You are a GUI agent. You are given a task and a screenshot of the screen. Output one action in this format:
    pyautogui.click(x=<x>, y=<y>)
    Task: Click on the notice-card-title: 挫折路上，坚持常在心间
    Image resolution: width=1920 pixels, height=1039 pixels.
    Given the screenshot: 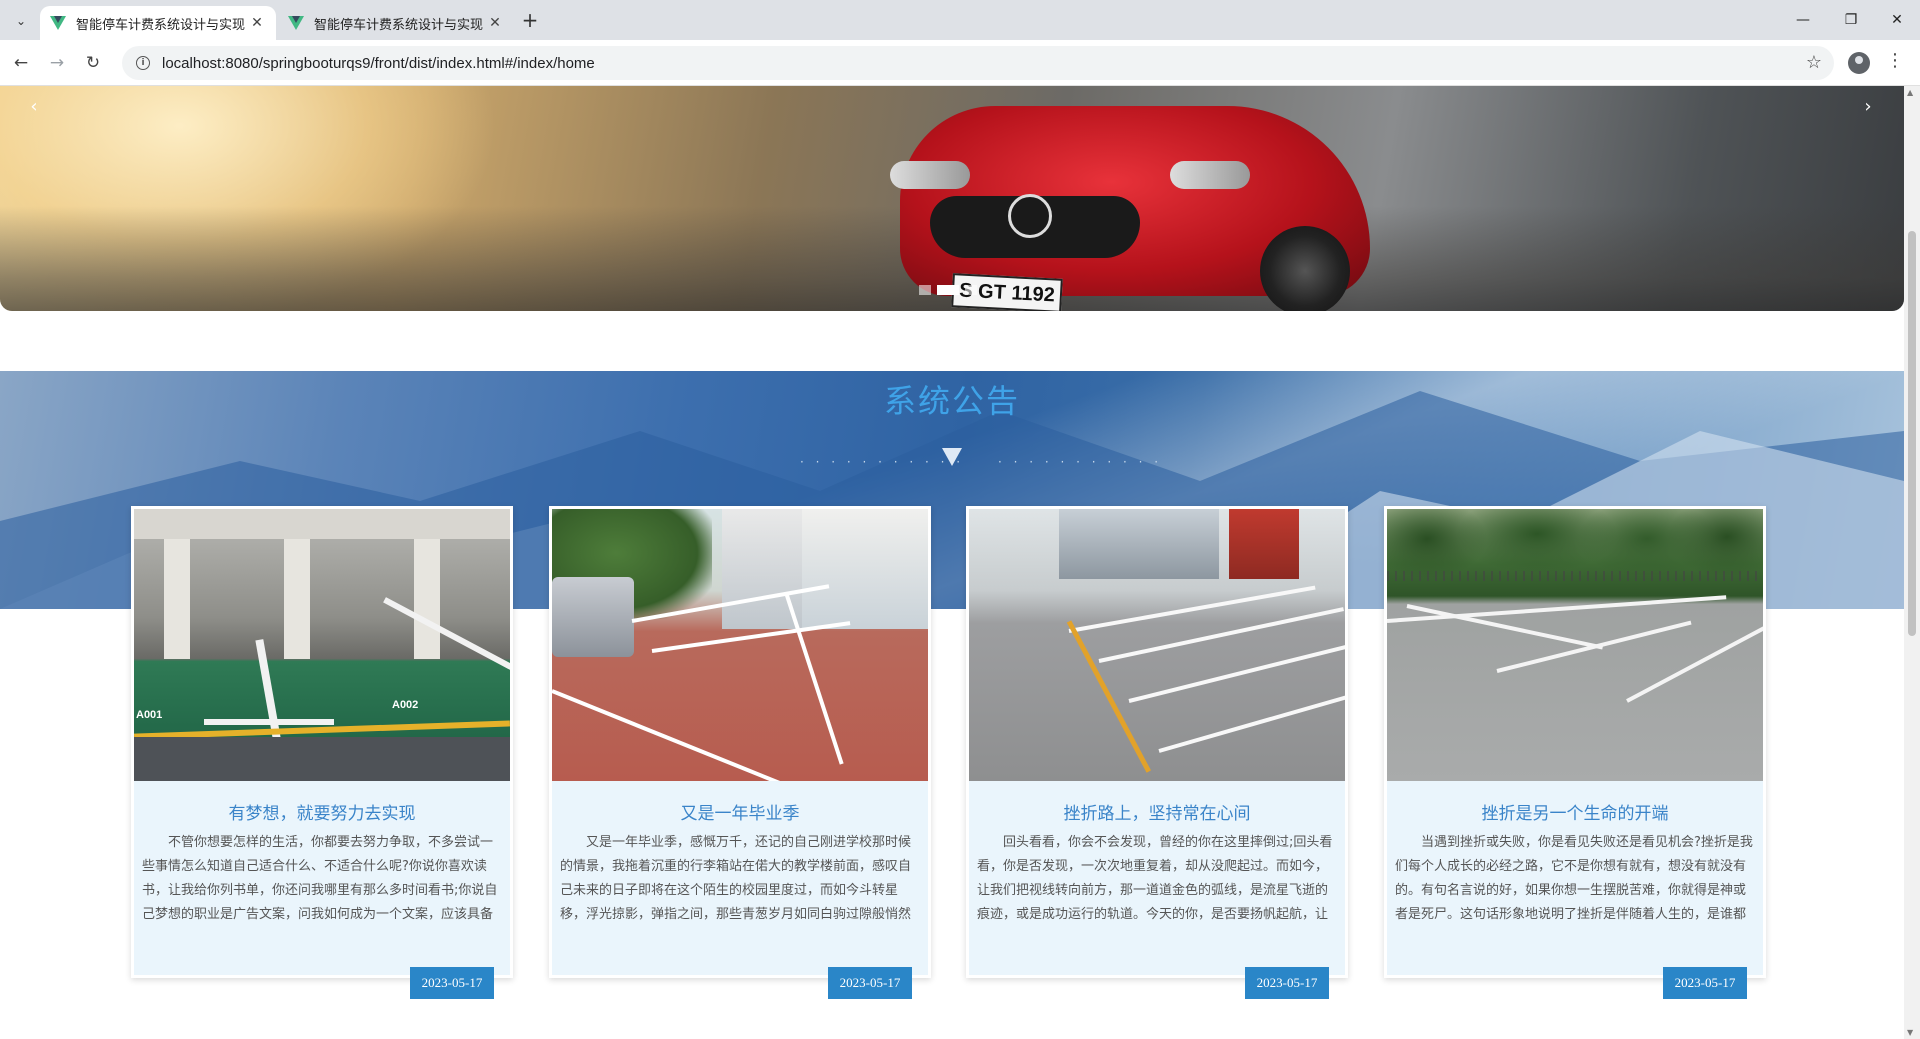 What is the action you would take?
    pyautogui.click(x=1157, y=811)
    